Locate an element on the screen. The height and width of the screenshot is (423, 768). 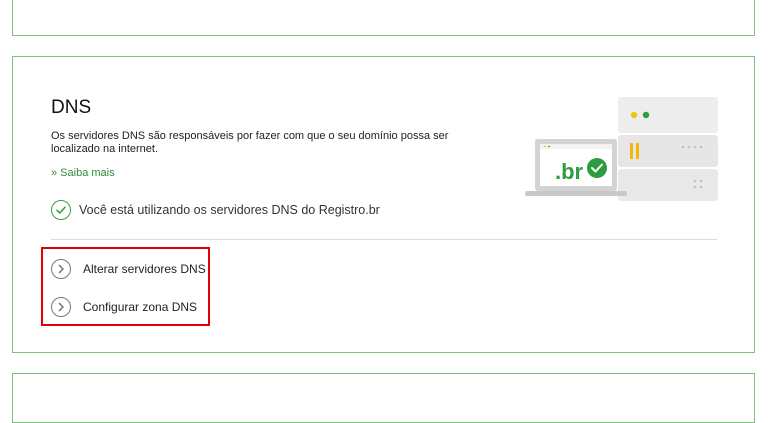
card-next is located at coordinates (383, 398).